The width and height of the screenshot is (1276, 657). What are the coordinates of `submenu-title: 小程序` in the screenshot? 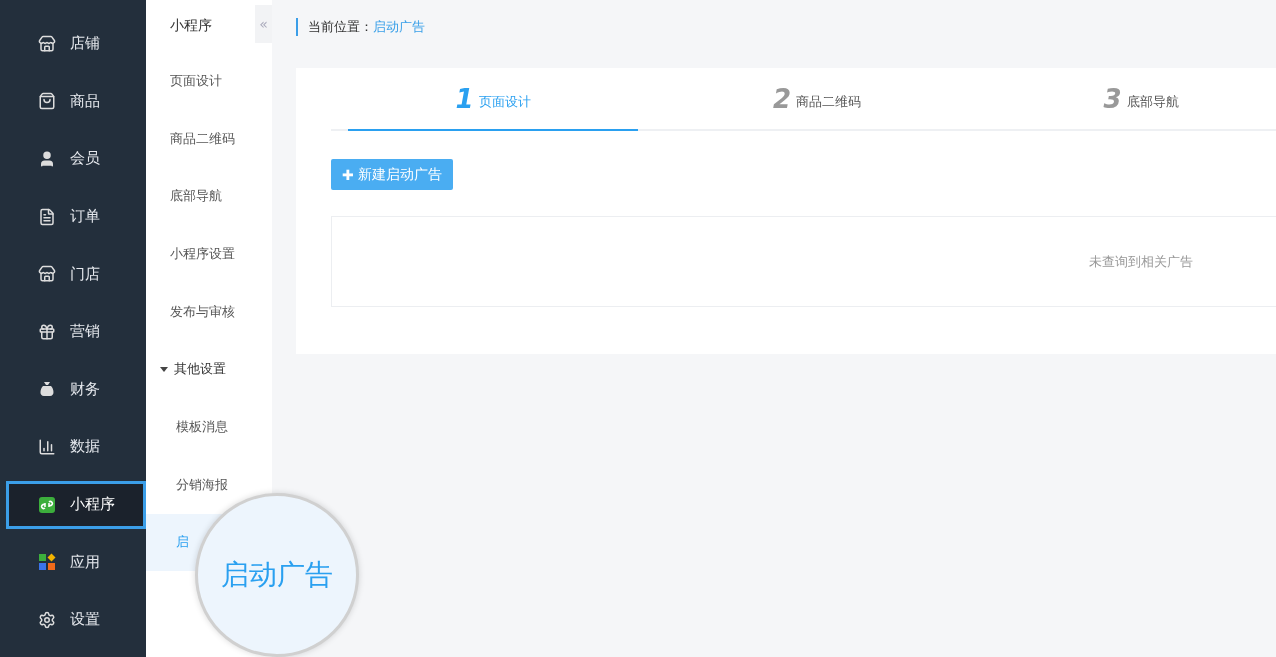 It's located at (191, 25).